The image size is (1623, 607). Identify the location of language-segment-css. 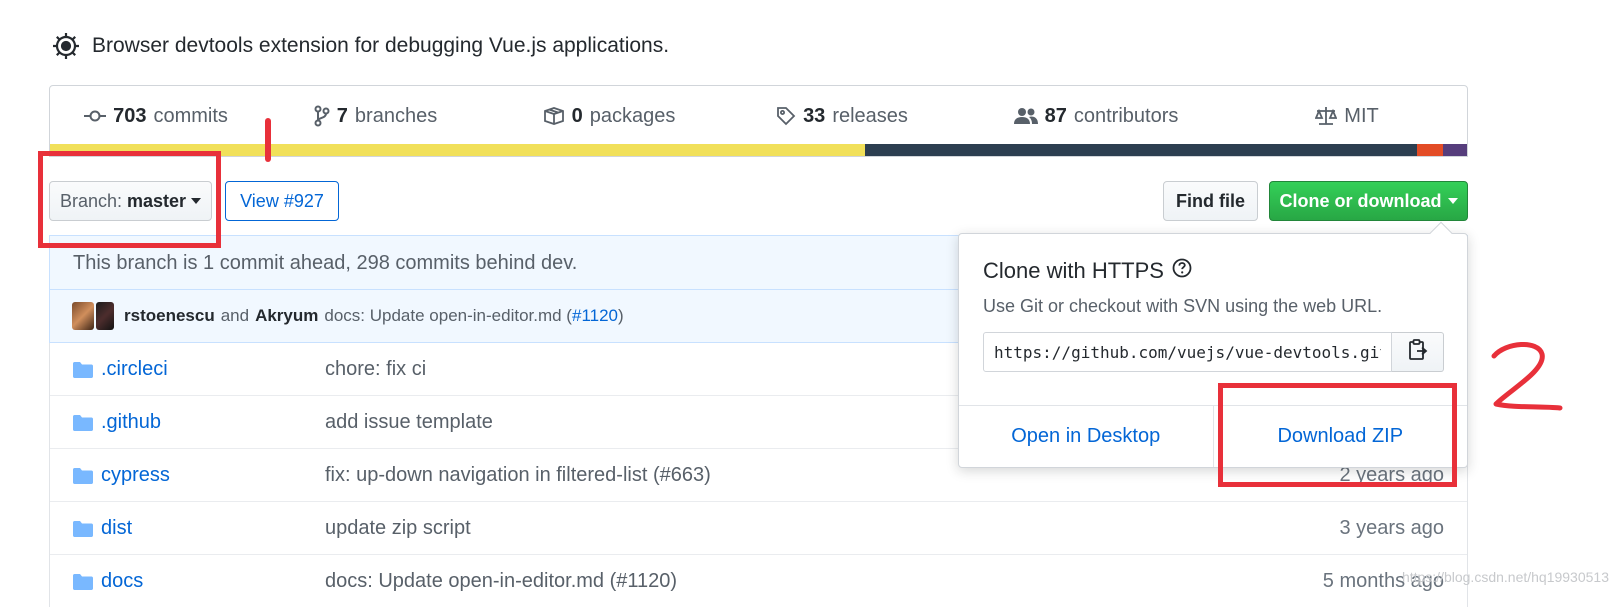
(1454, 150).